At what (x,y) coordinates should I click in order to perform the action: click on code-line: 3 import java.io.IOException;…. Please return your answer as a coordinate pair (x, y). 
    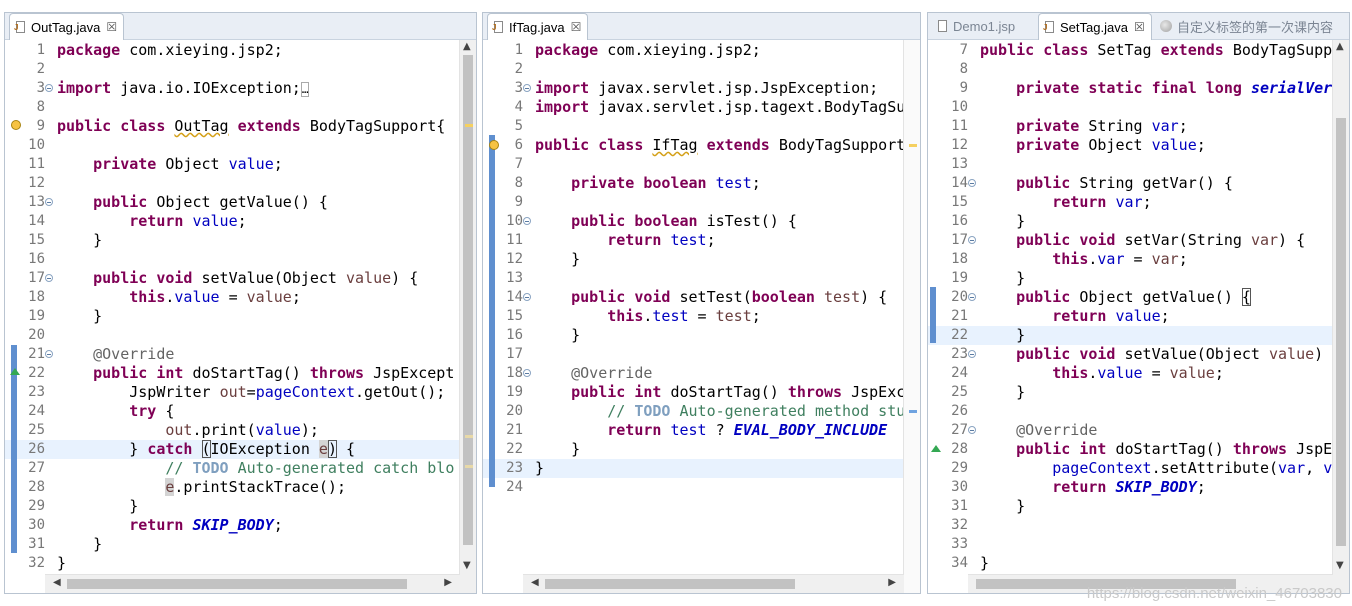
    Looking at the image, I should click on (232, 88).